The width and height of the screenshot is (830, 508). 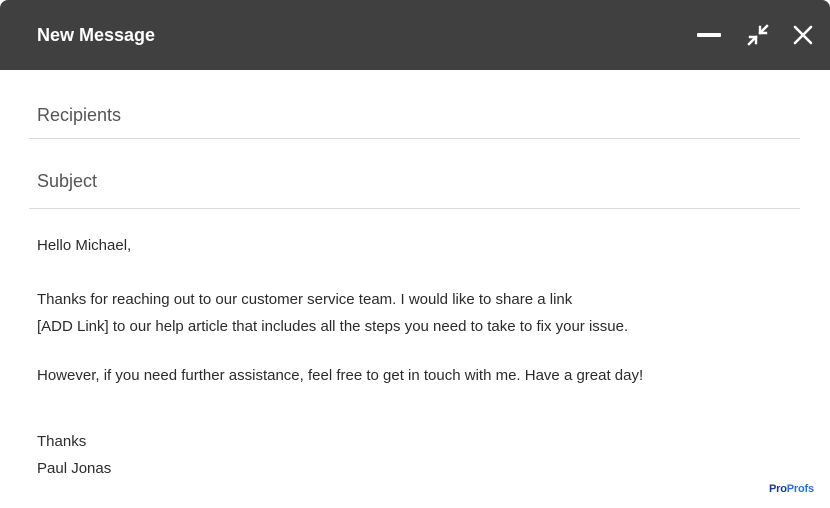 I want to click on exit-fullscreen-button, so click(x=758, y=35).